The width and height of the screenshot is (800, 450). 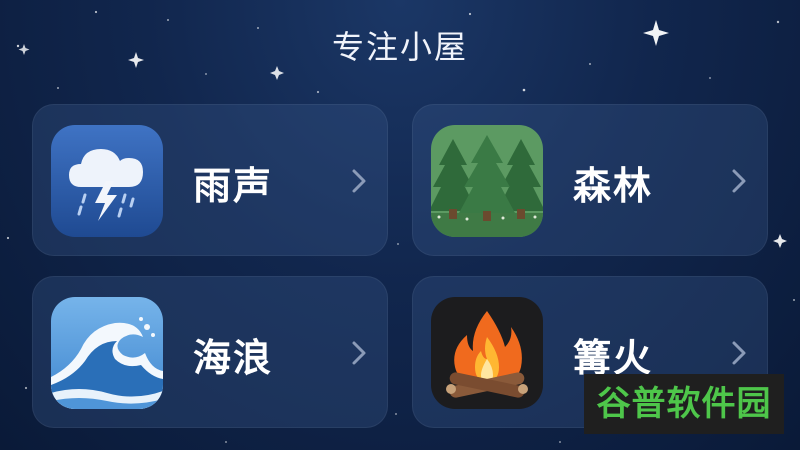 What do you see at coordinates (684, 404) in the screenshot?
I see `watermark: 谷普软件园` at bounding box center [684, 404].